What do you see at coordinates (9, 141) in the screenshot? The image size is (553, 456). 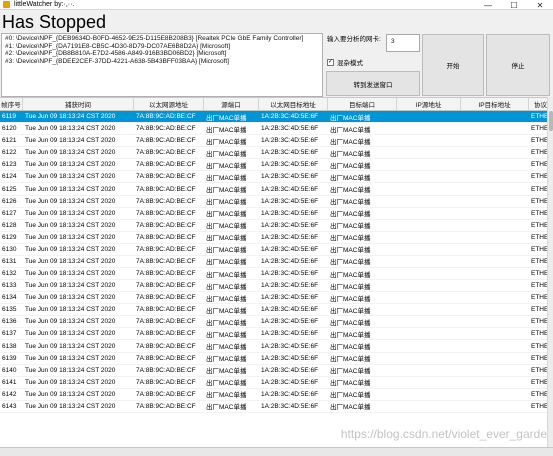 I see `table-cell: 6121` at bounding box center [9, 141].